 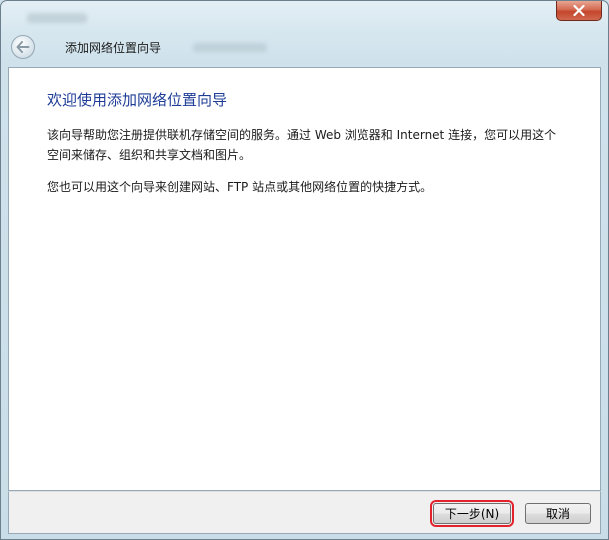 I want to click on back-arrow-icon, so click(x=23, y=47).